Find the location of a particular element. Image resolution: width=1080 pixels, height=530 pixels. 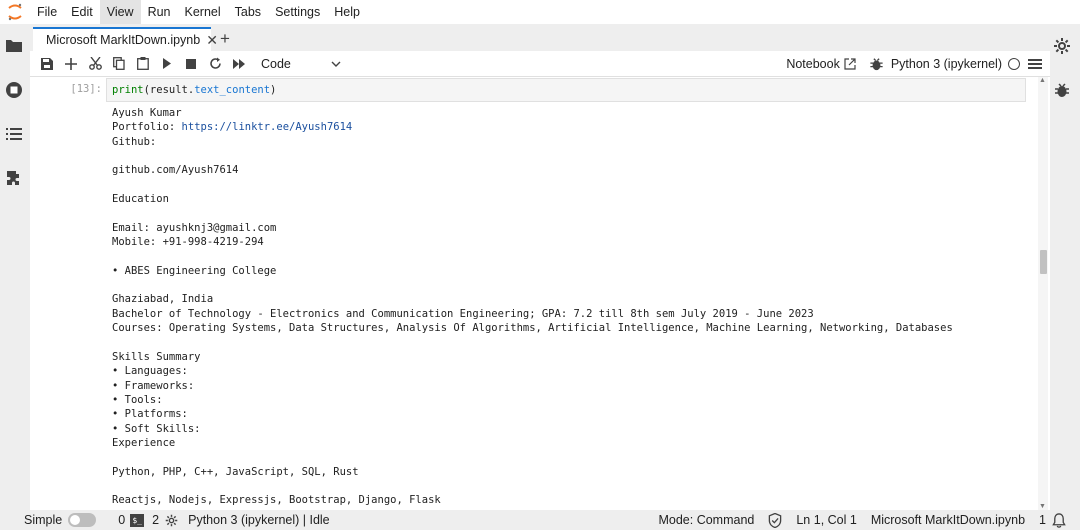

code-cell-input: print(result.text_content) is located at coordinates (566, 90).